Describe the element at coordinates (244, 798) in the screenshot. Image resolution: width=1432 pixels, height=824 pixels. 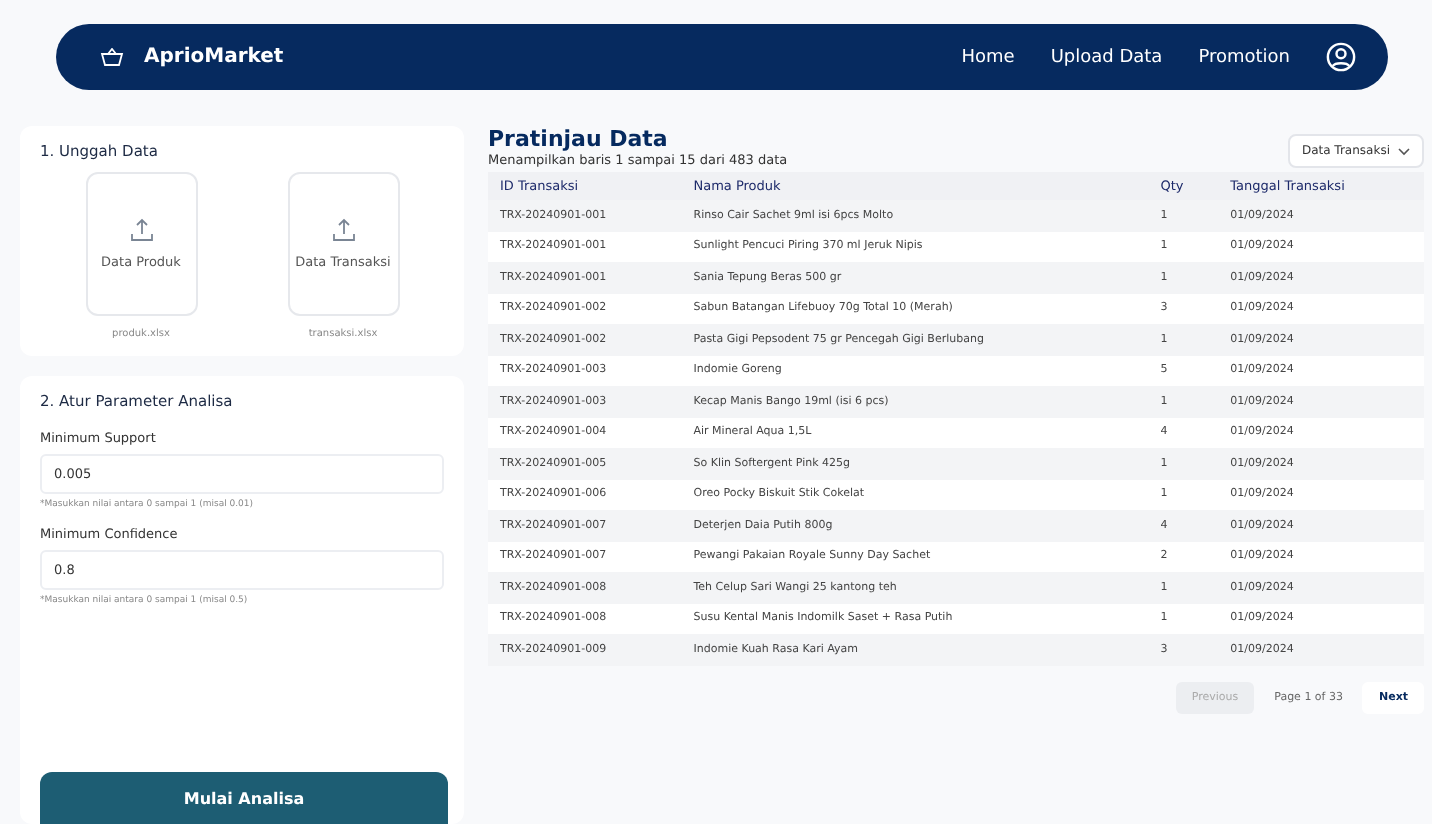
I see `start-button: Mulai Analisa` at that location.